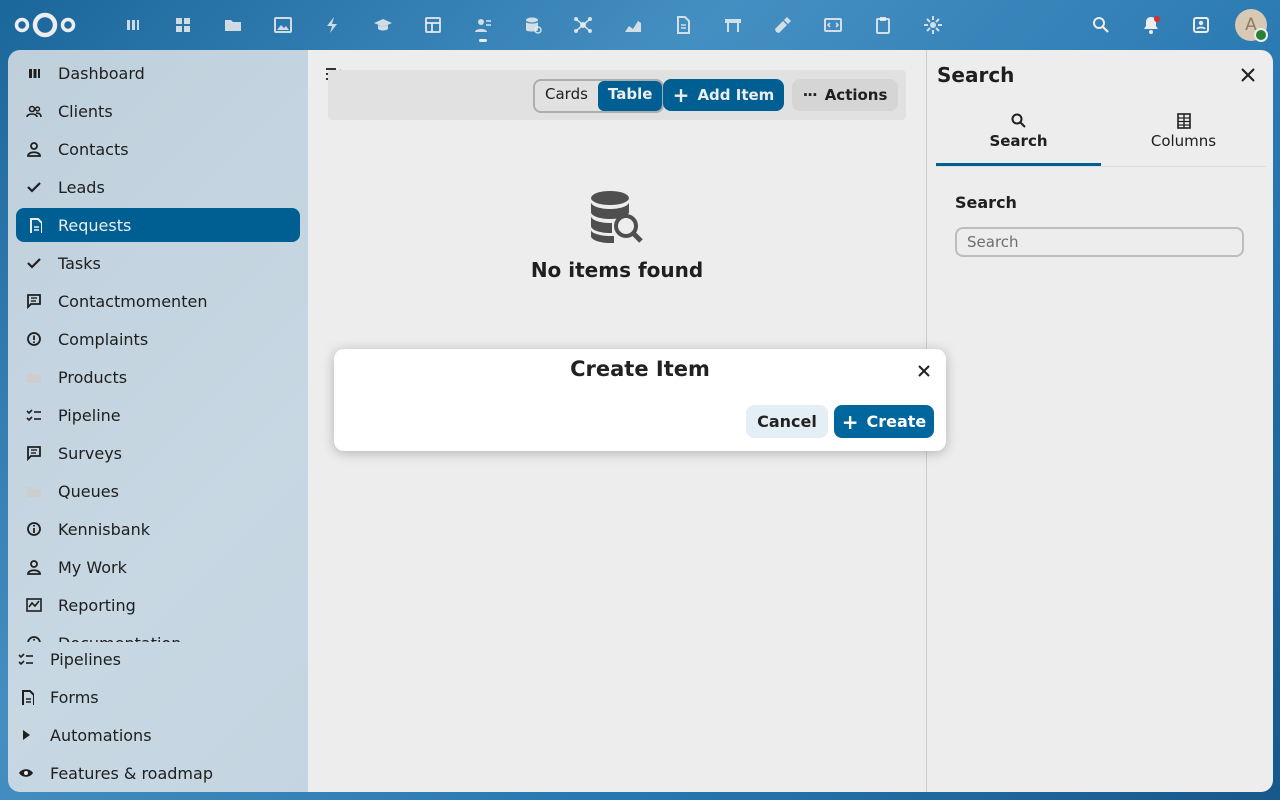  What do you see at coordinates (640, 400) in the screenshot?
I see `create-item-dialog: Create Item Cancel + Create` at bounding box center [640, 400].